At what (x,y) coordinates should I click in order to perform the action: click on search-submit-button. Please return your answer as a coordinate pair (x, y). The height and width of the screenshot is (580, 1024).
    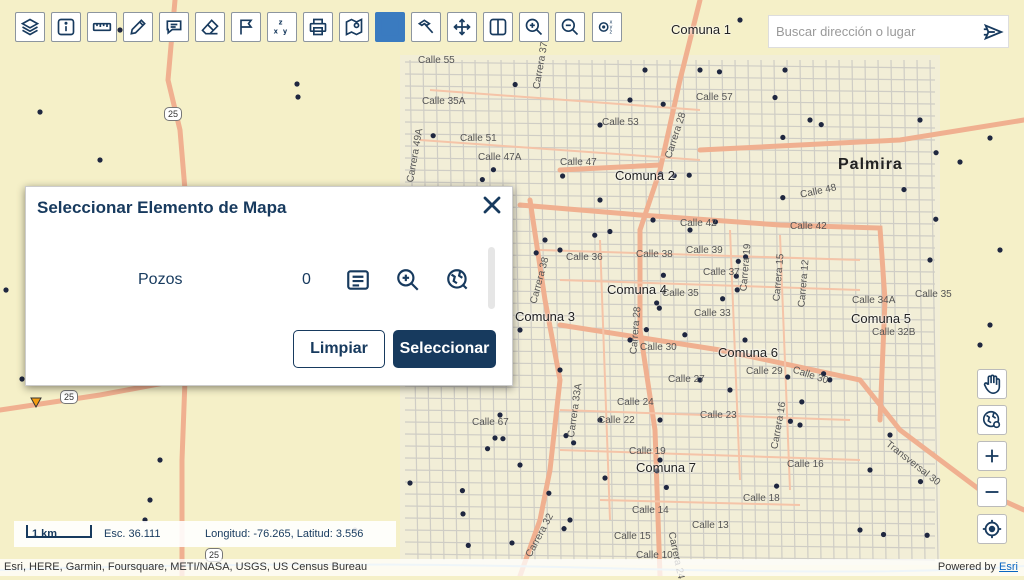
    Looking at the image, I should click on (993, 32).